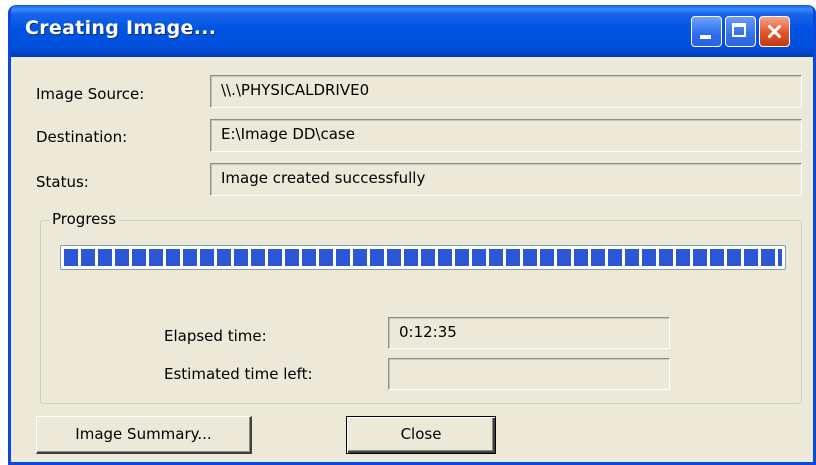  I want to click on destination-field: E:\Image DD\case, so click(506, 135).